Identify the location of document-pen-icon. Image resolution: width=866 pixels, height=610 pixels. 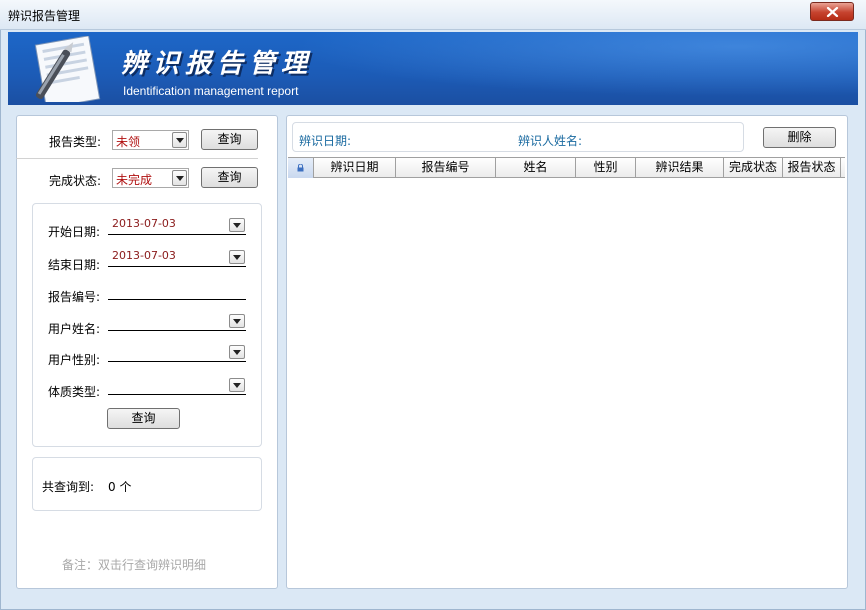
(67, 69).